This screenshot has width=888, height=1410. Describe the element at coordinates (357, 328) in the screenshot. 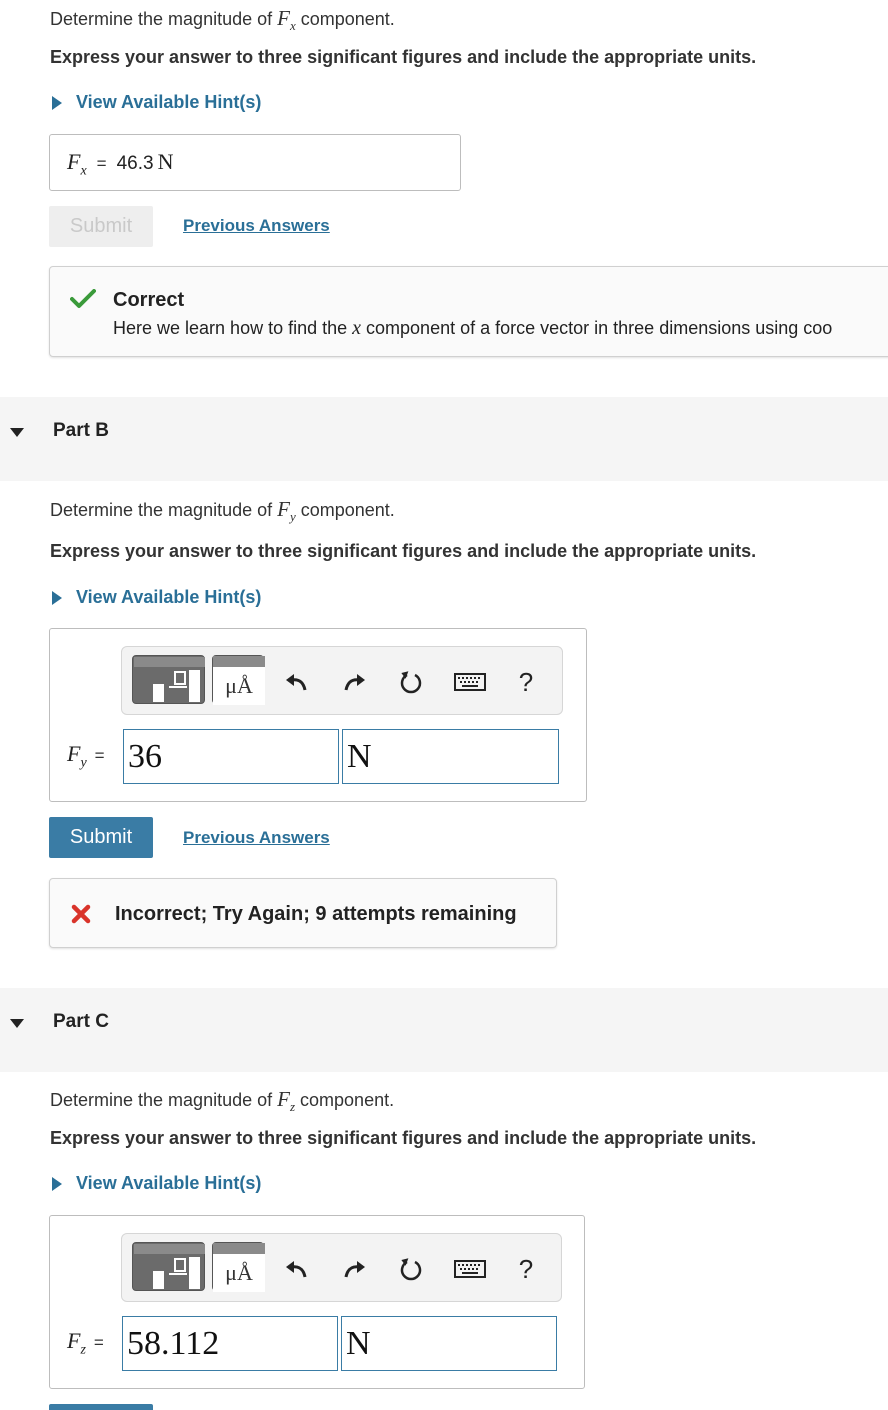

I see `feedback-text-var: x` at that location.